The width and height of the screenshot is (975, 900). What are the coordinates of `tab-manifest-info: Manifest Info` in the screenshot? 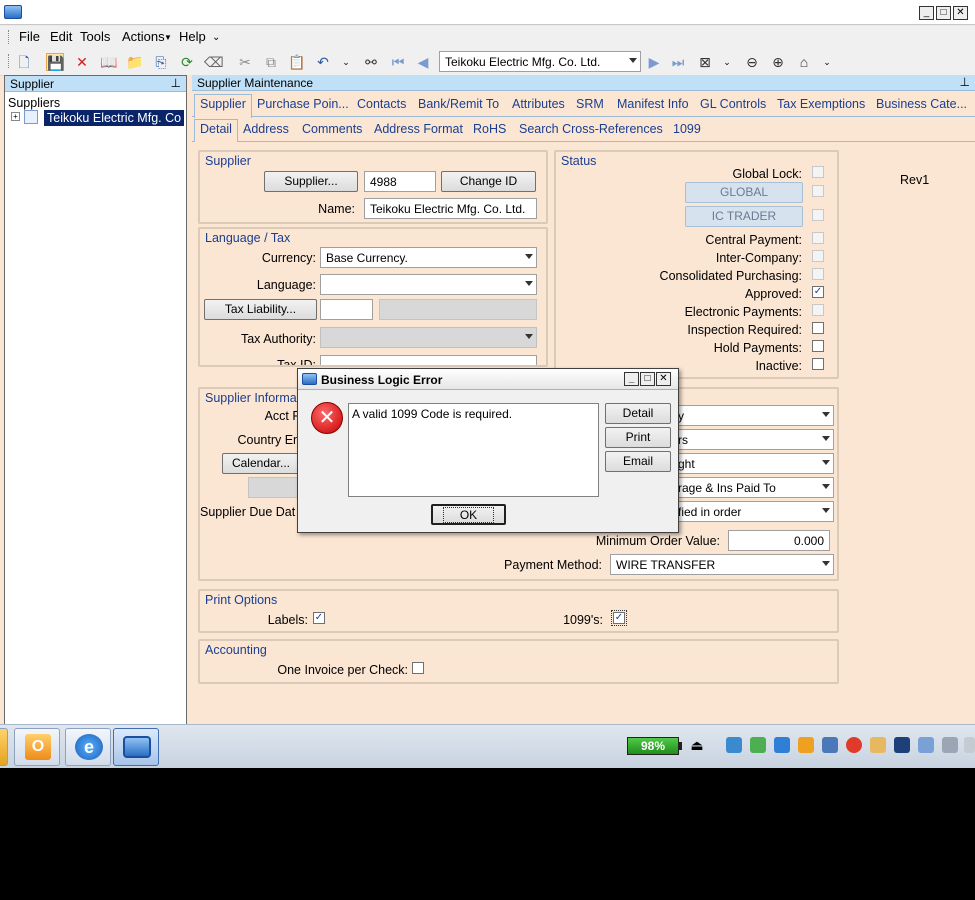 It's located at (653, 104).